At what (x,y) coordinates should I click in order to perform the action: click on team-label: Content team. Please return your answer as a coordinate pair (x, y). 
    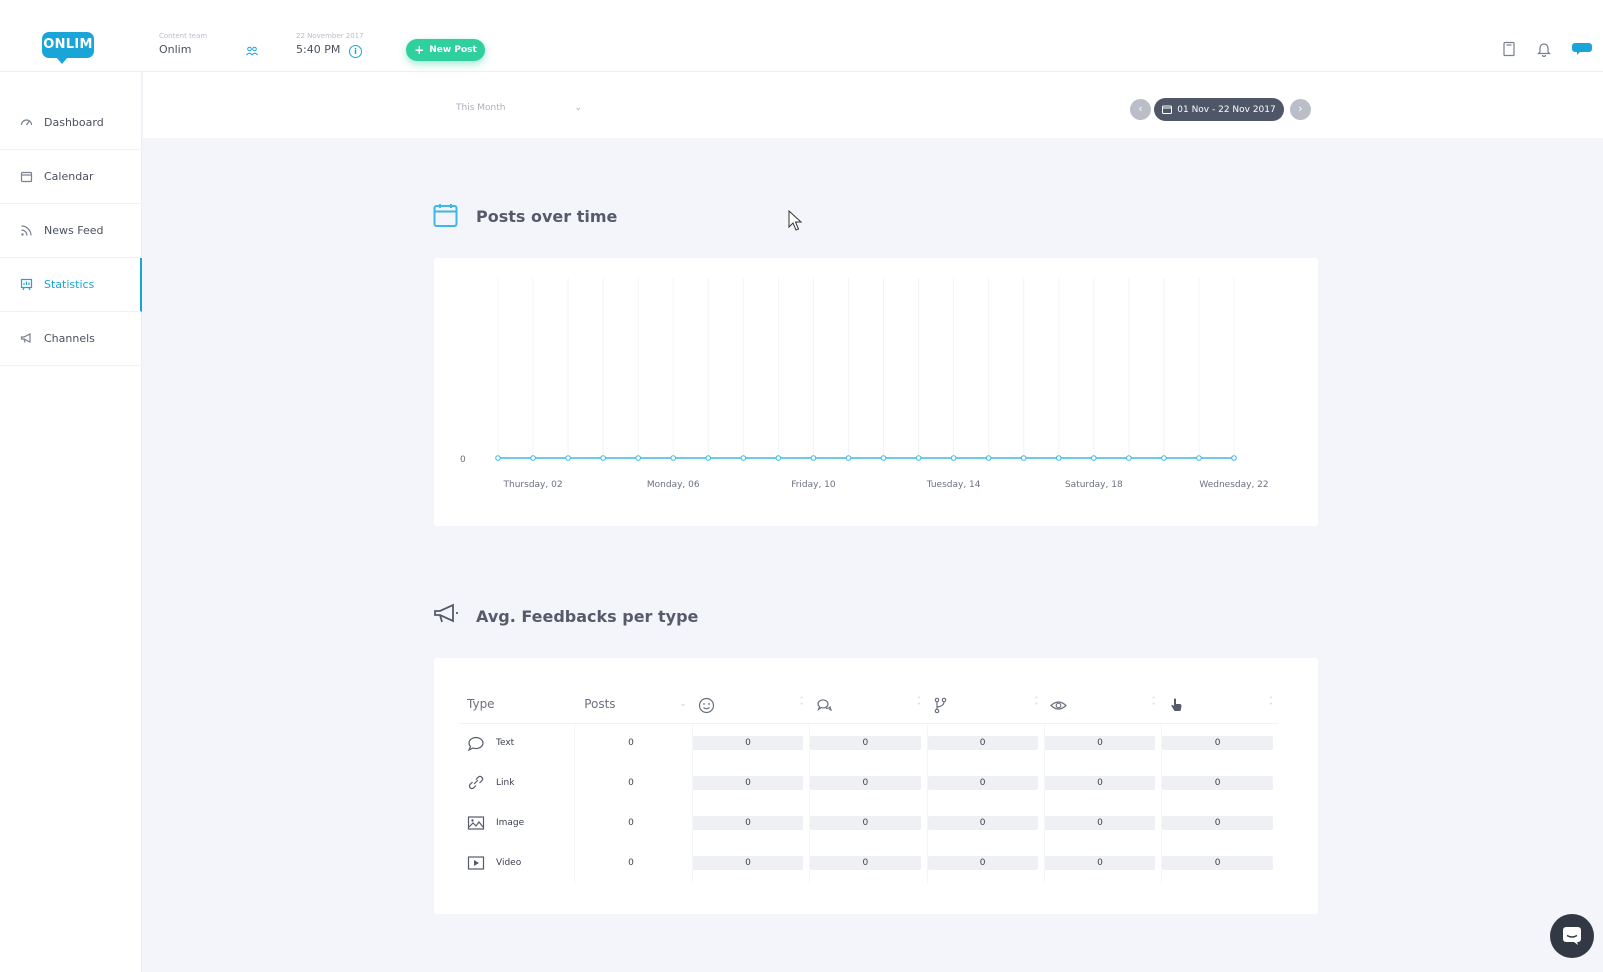
    Looking at the image, I should click on (183, 36).